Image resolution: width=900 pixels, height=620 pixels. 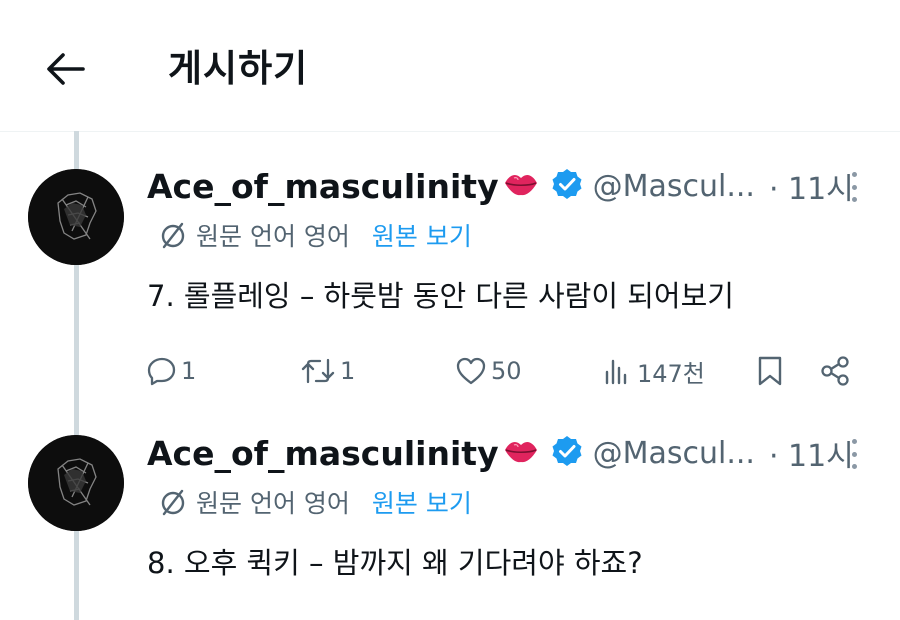 What do you see at coordinates (189, 371) in the screenshot?
I see `reply-count: 1` at bounding box center [189, 371].